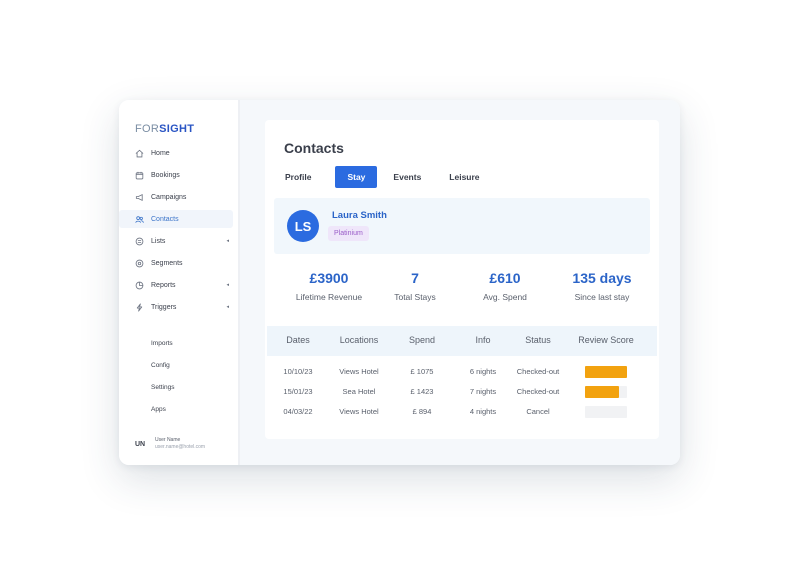 The image size is (800, 566). I want to click on sidebar-item-campaigns: Campaigns, so click(176, 197).